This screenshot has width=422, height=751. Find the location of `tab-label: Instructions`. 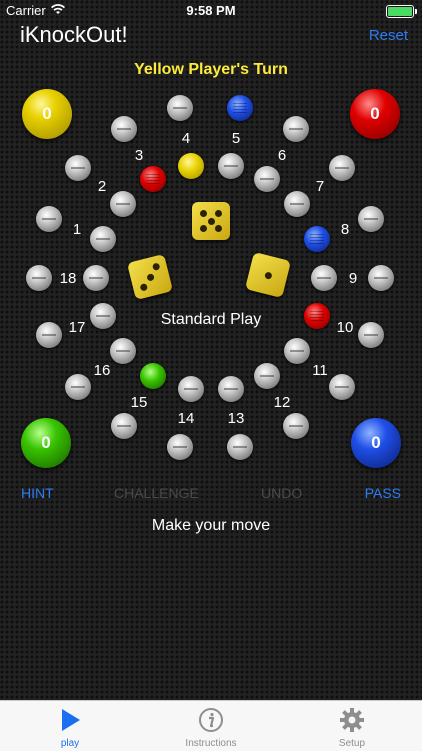

tab-label: Instructions is located at coordinates (211, 743).